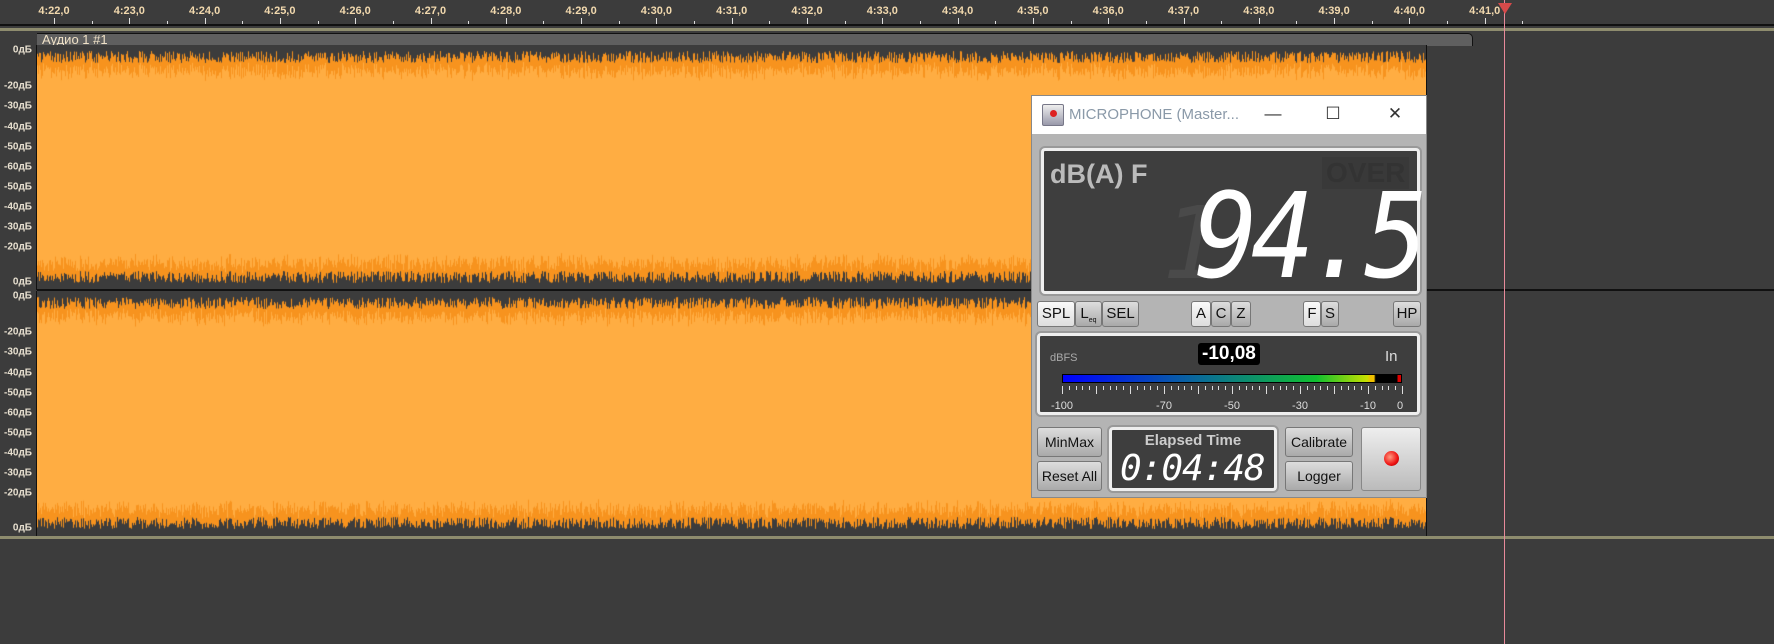  I want to click on ruler-tick-label: 4:26,0, so click(355, 11).